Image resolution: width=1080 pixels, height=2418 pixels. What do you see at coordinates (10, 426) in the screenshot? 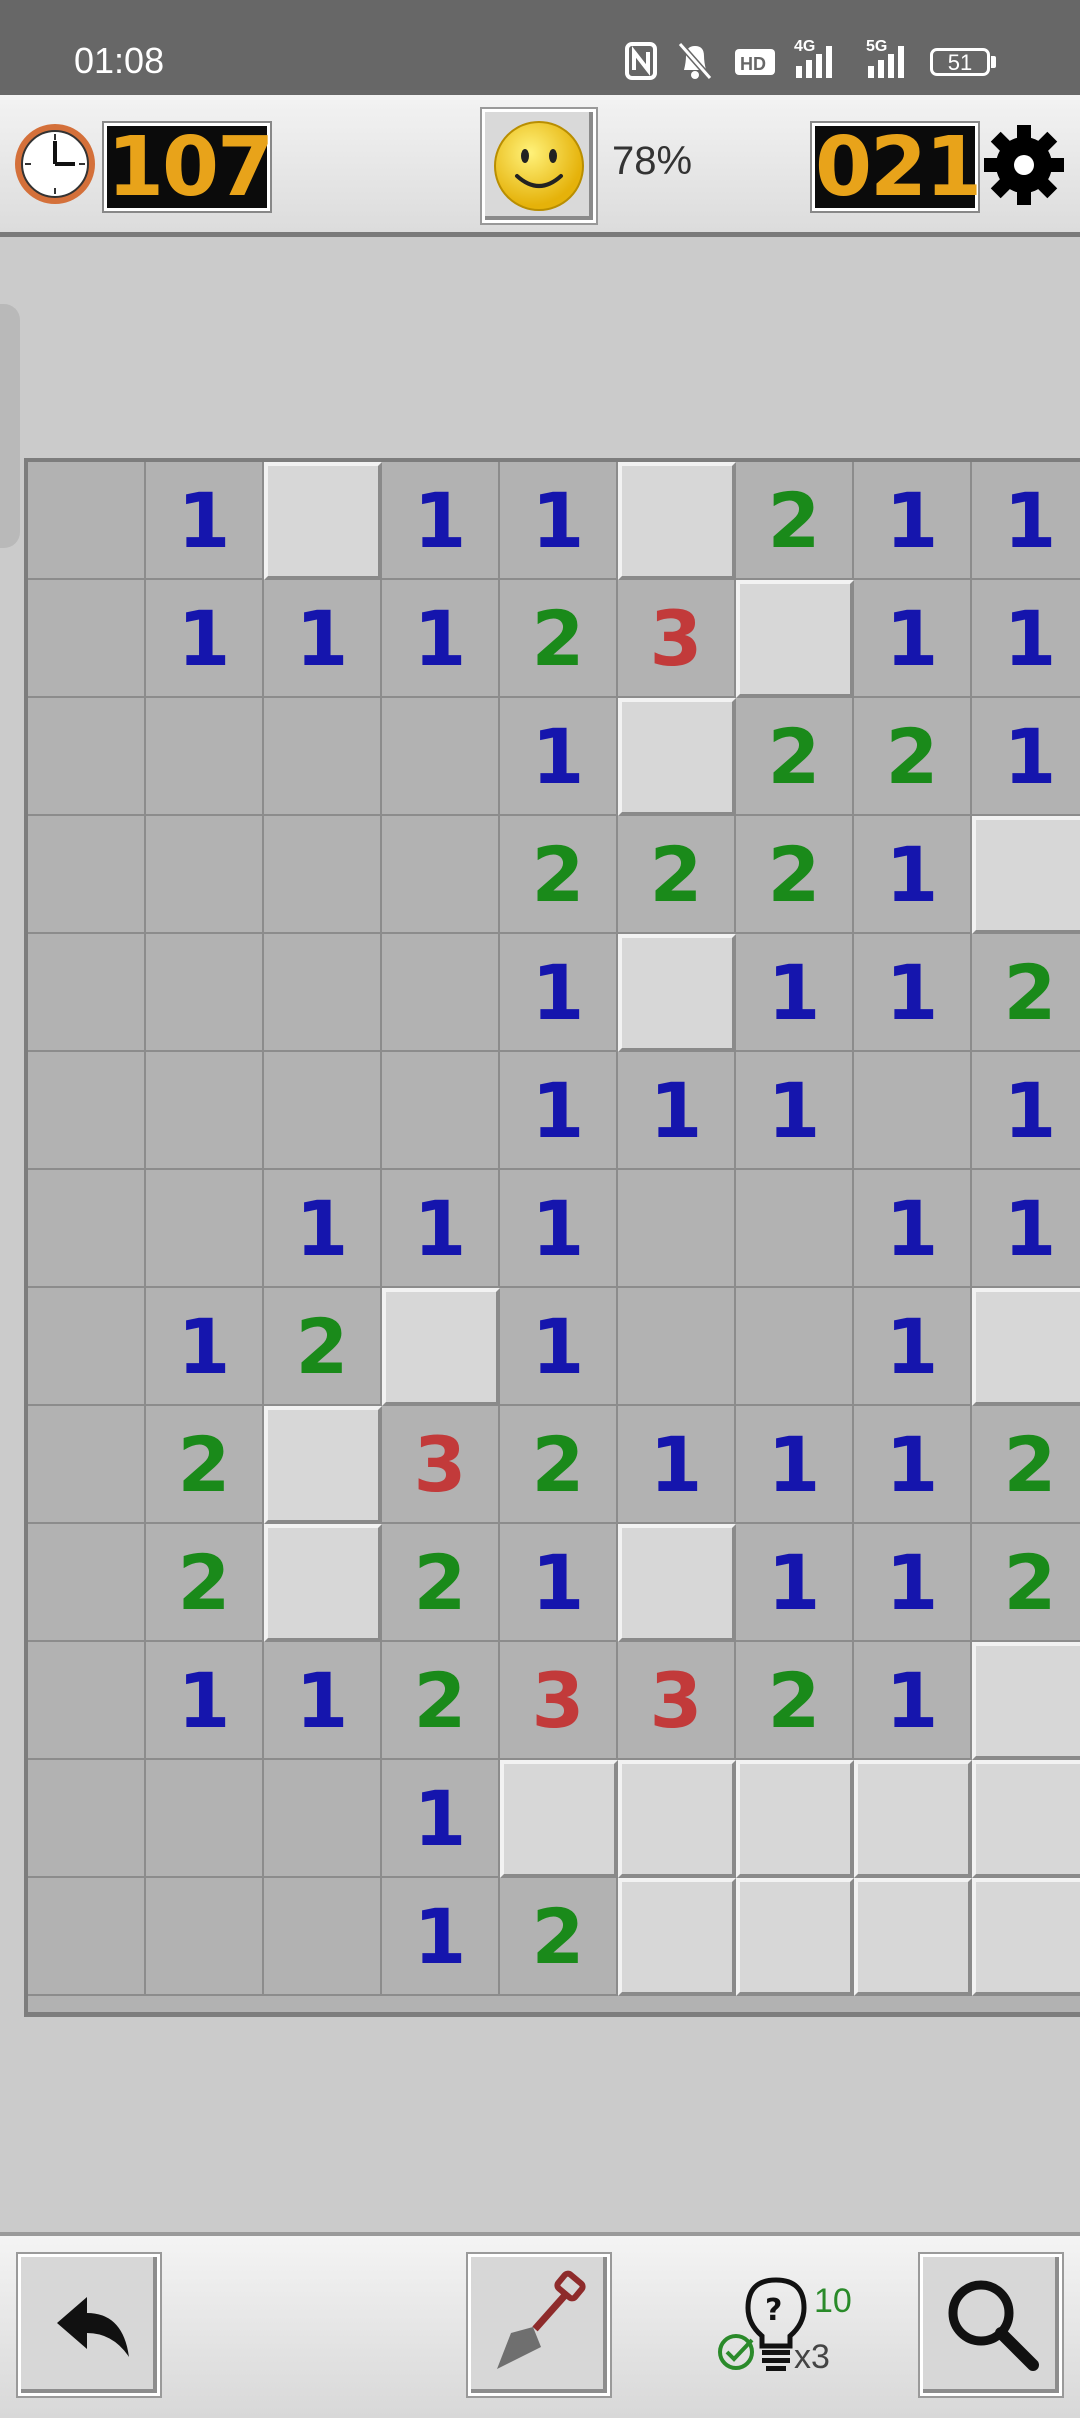
I see `side-drawer-handle` at bounding box center [10, 426].